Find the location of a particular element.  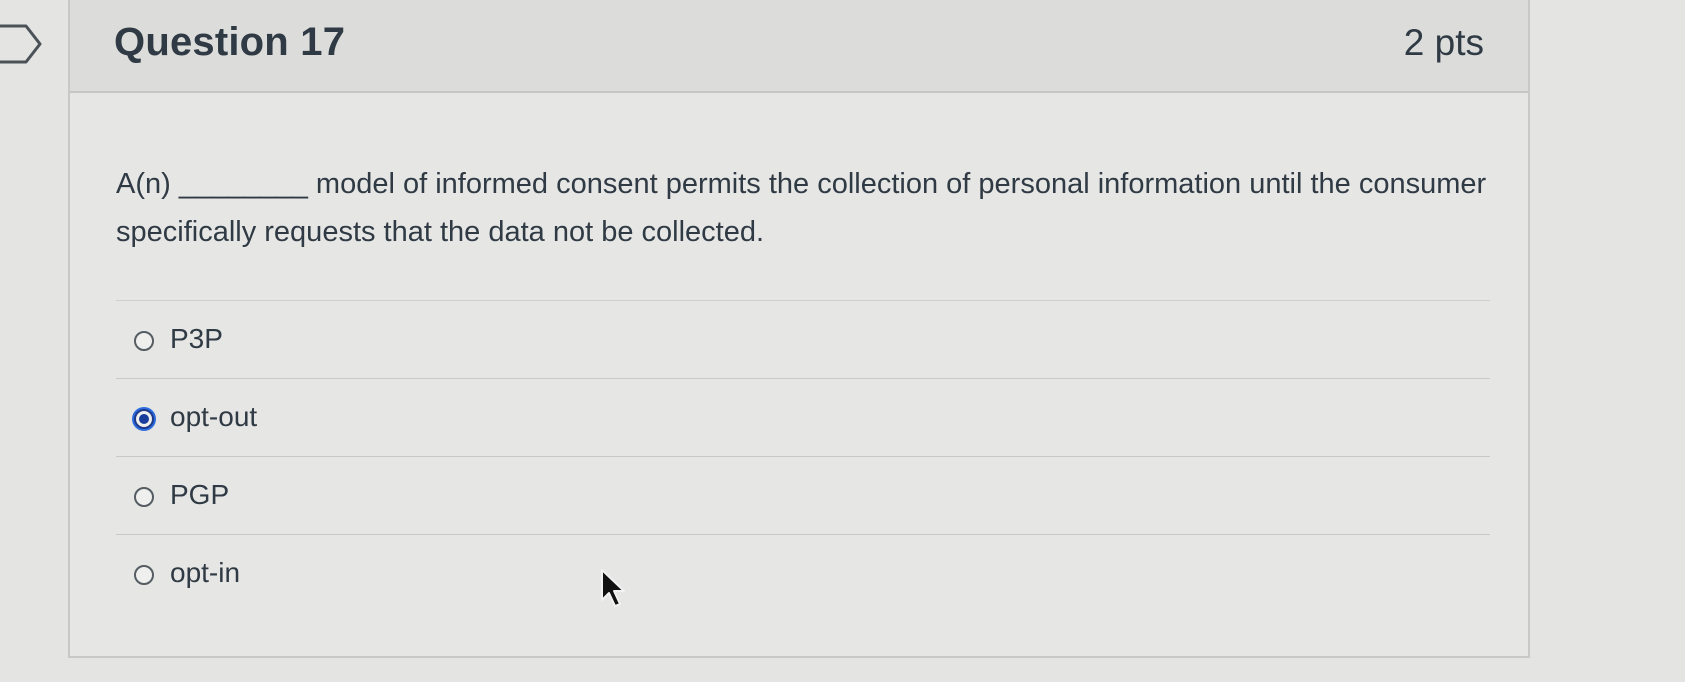

question-title: Question 17 is located at coordinates (230, 42).